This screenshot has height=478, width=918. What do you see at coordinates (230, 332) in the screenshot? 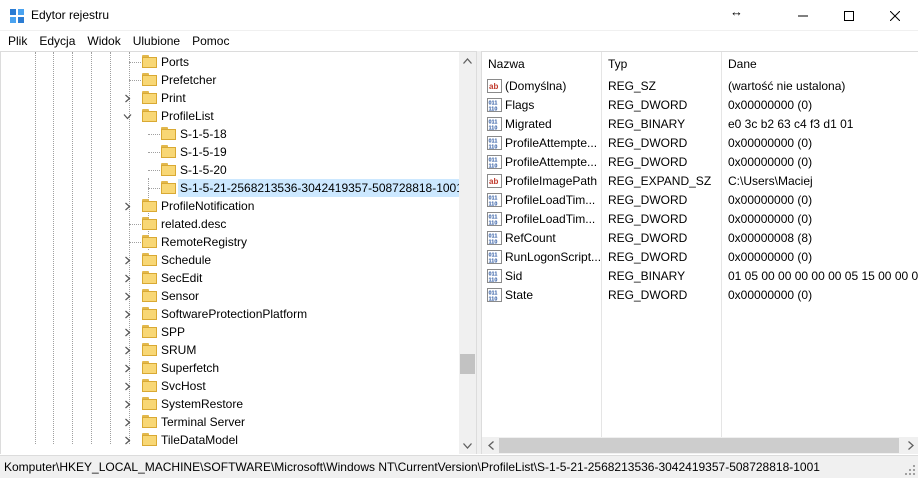
I see `tree-item: SPP` at bounding box center [230, 332].